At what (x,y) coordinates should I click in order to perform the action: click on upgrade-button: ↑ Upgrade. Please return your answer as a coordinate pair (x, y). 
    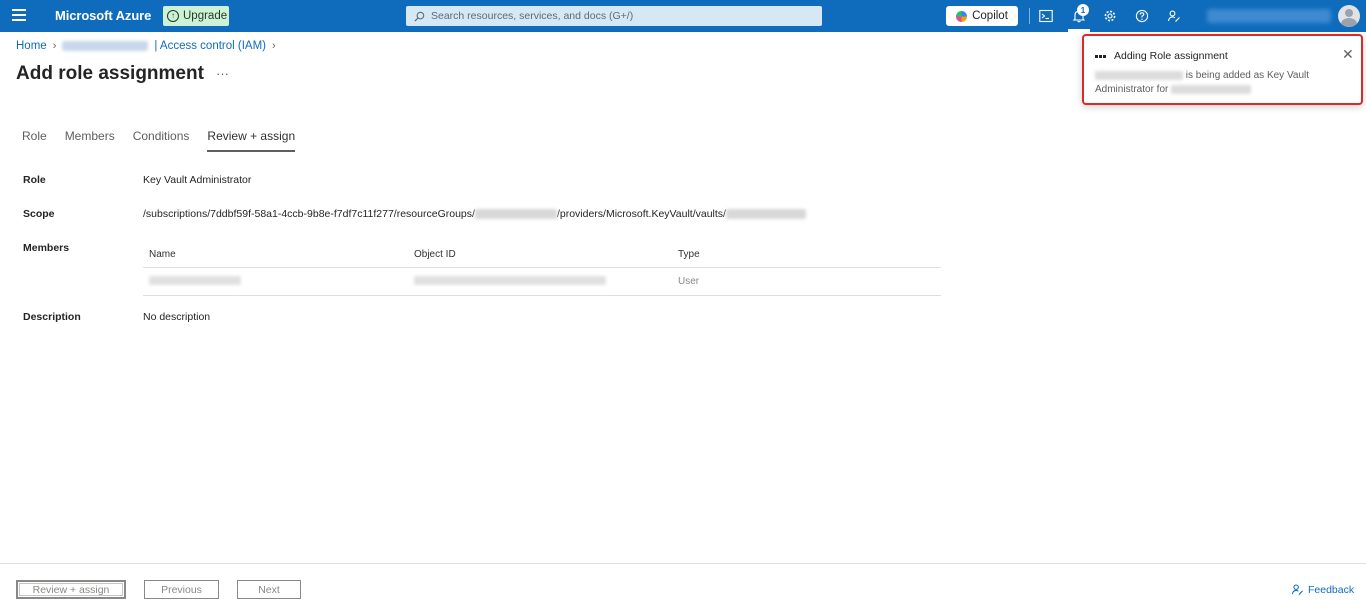
    Looking at the image, I should click on (196, 16).